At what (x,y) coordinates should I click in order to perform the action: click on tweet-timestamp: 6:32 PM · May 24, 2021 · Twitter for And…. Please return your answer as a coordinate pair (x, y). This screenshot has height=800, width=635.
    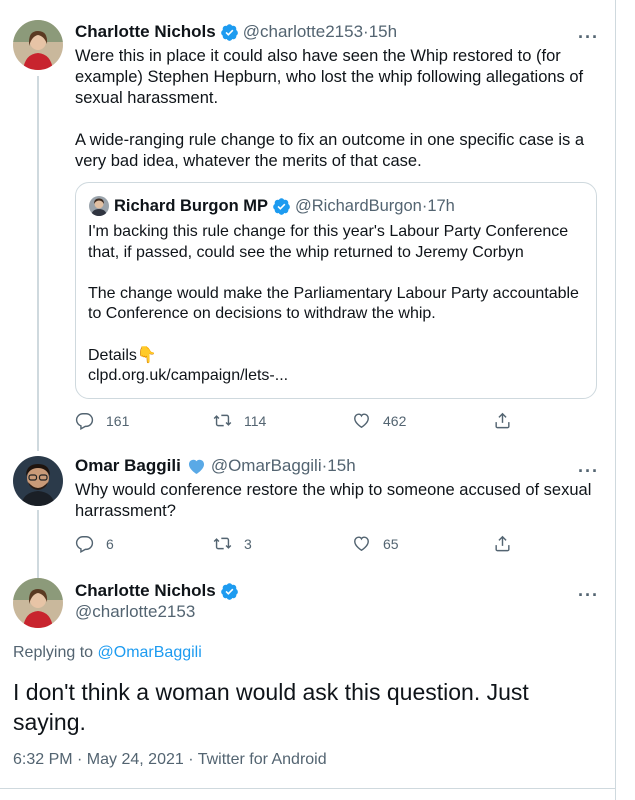
    Looking at the image, I should click on (170, 760).